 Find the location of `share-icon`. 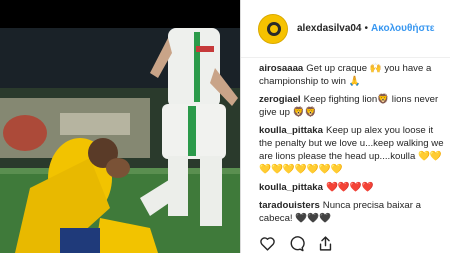

share-icon is located at coordinates (325, 243).